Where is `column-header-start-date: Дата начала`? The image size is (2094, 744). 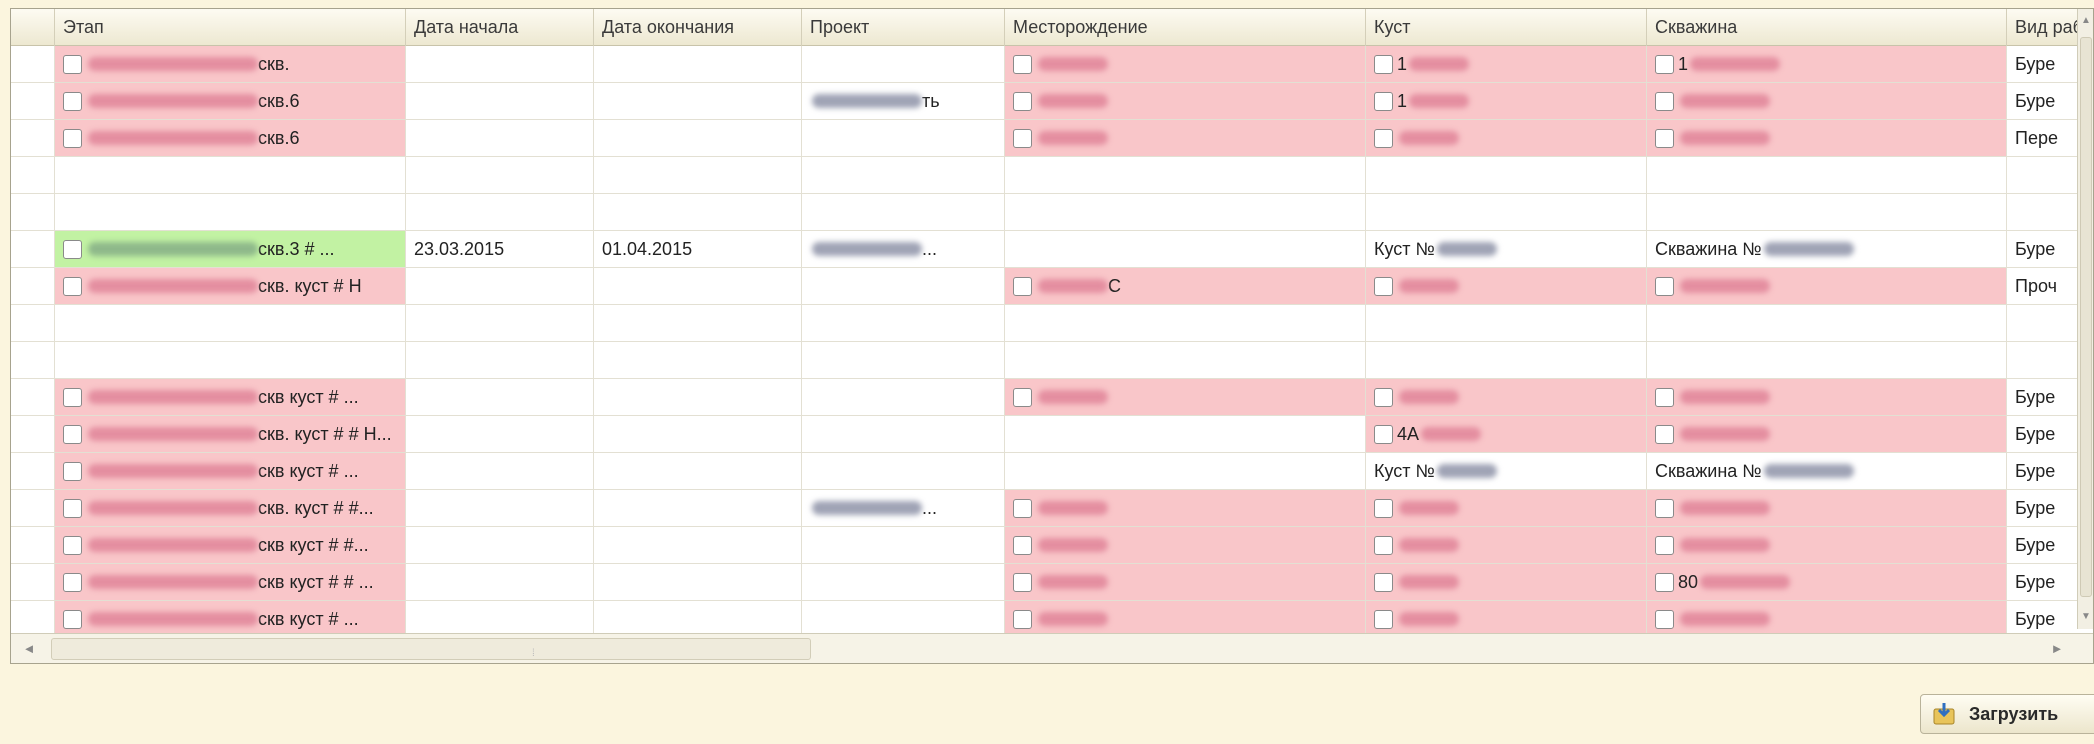
column-header-start-date: Дата начала is located at coordinates (500, 27).